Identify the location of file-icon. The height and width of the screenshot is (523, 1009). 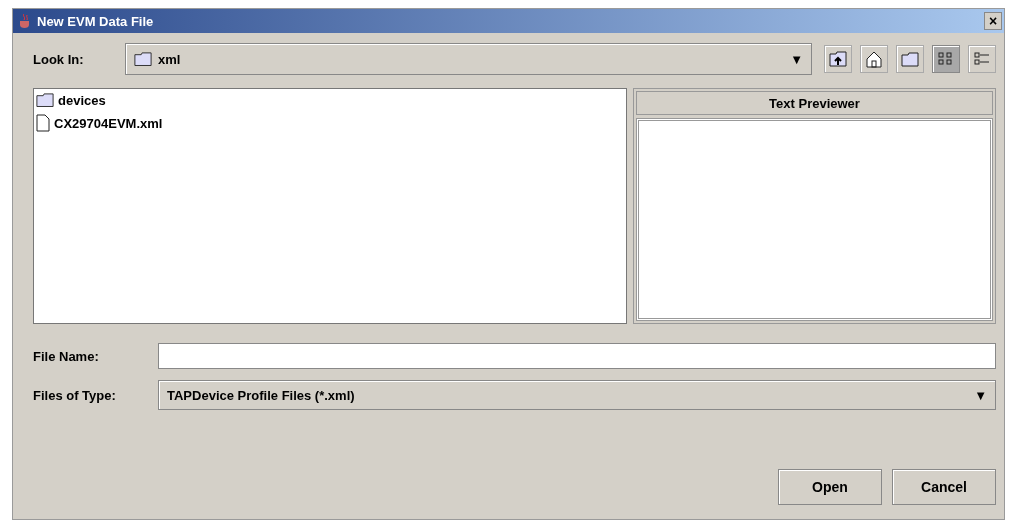
(43, 123).